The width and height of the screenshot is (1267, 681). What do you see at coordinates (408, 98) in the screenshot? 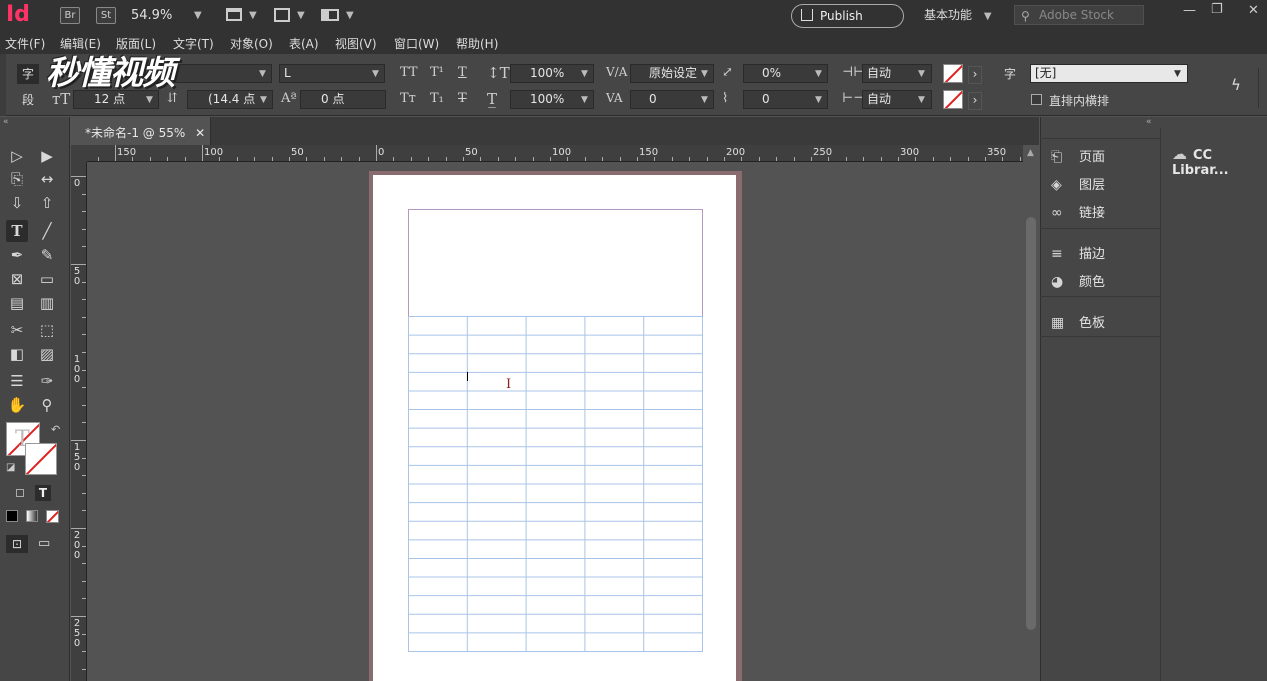
I see `small-caps-icon: Tт` at bounding box center [408, 98].